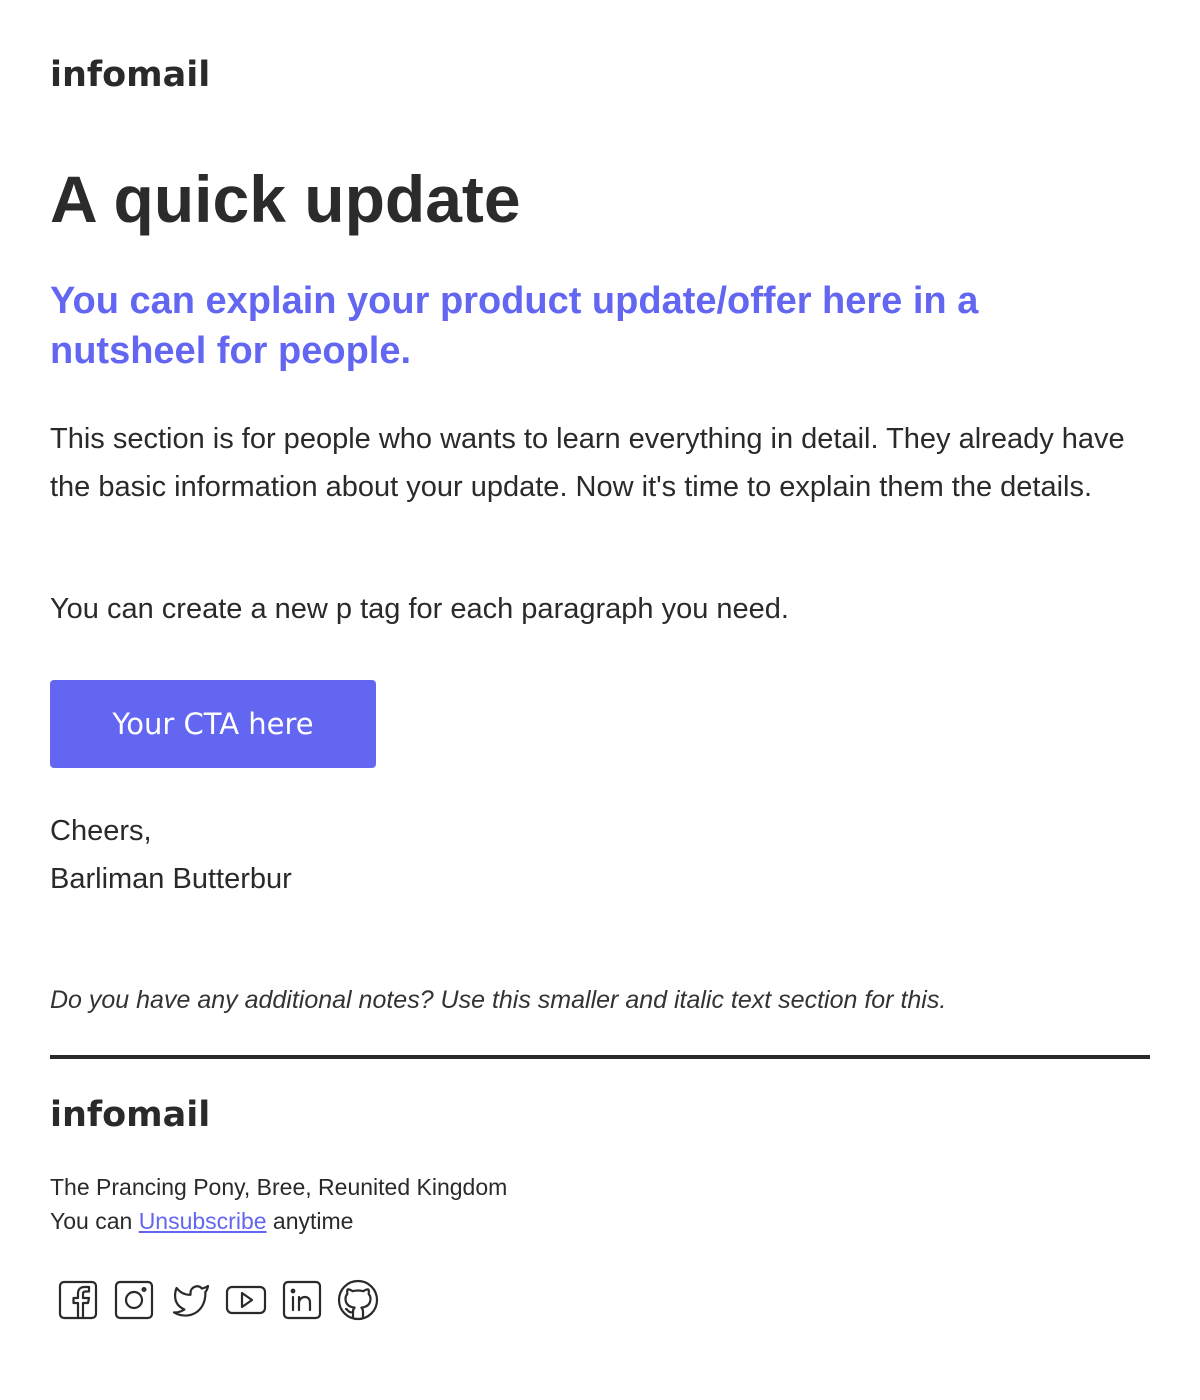  Describe the element at coordinates (213, 724) in the screenshot. I see `cta-button: Your CTA here` at that location.